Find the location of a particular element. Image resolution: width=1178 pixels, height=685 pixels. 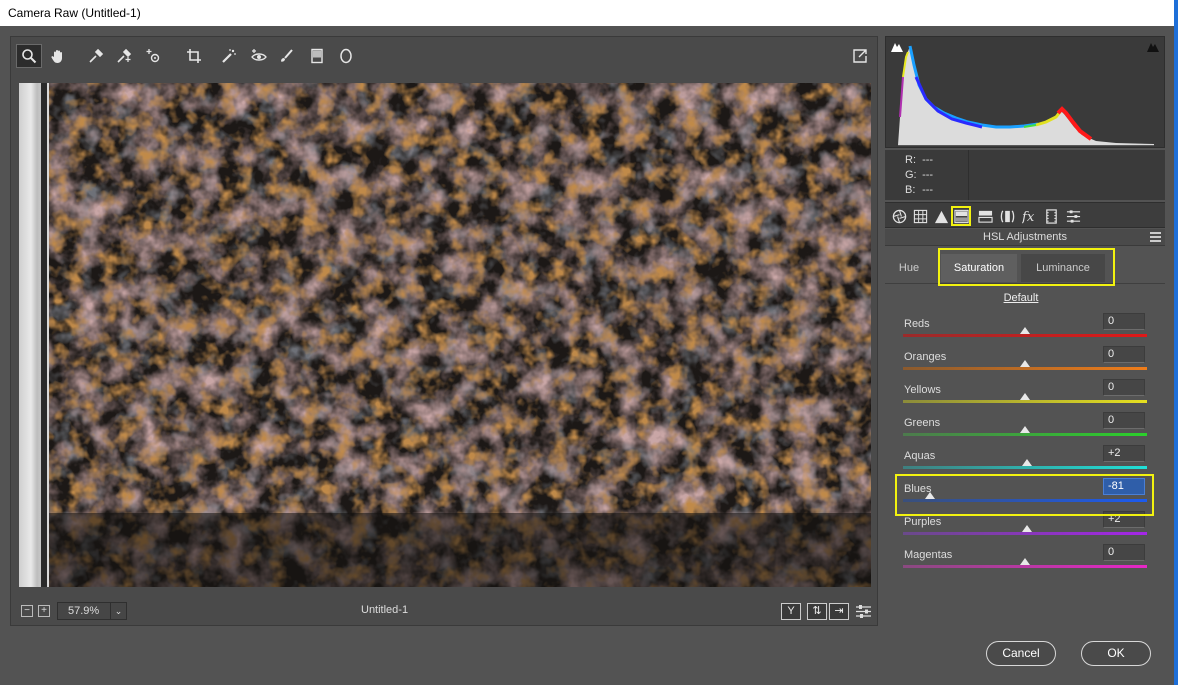

tab-split-toning is located at coordinates (985, 216).